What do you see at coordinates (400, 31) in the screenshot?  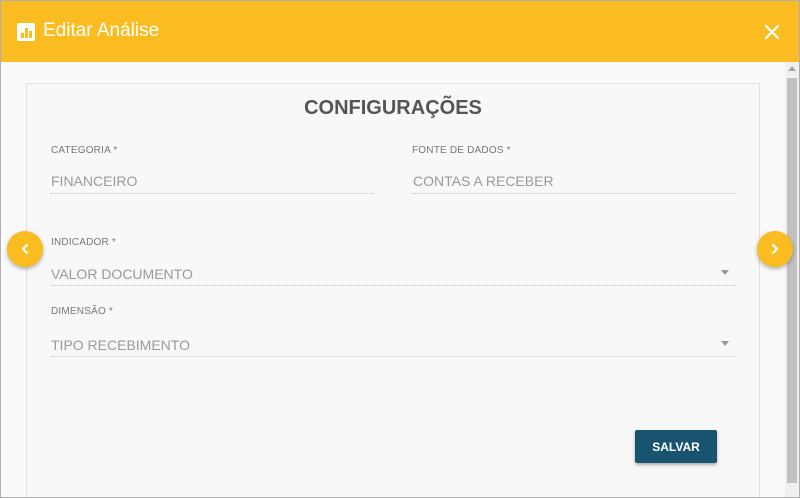 I see `dialog-header: Editar Análise` at bounding box center [400, 31].